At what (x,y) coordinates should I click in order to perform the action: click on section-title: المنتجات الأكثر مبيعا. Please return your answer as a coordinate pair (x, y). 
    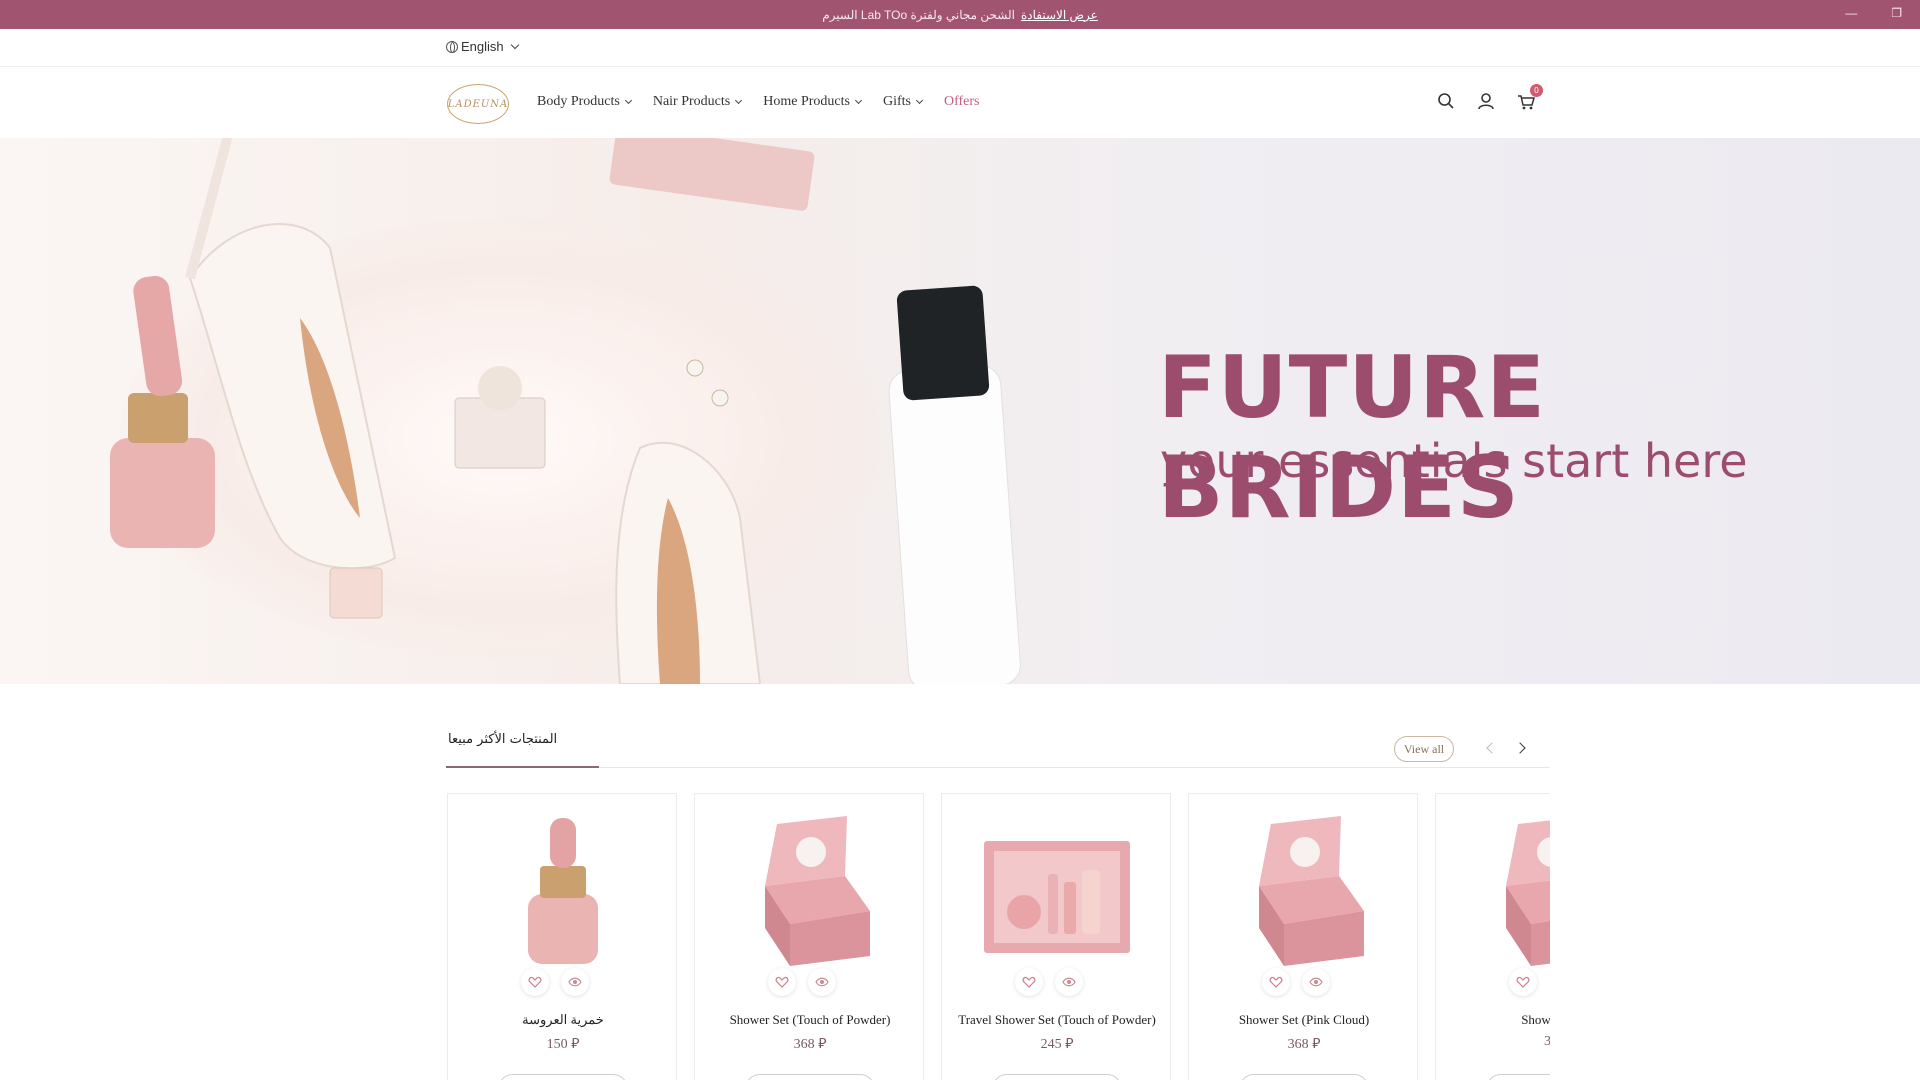
    Looking at the image, I should click on (503, 739).